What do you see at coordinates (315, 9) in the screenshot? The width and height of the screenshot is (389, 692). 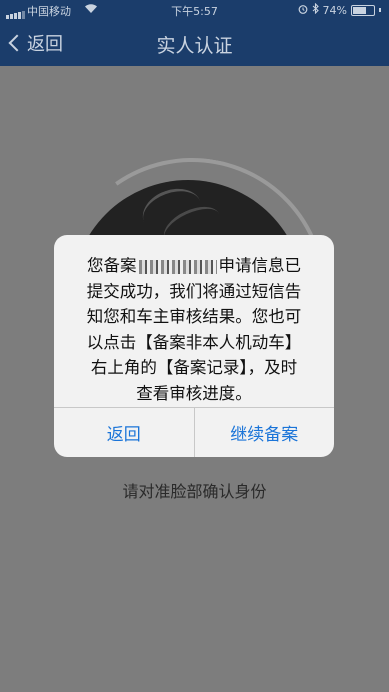 I see `bluetooth-icon` at bounding box center [315, 9].